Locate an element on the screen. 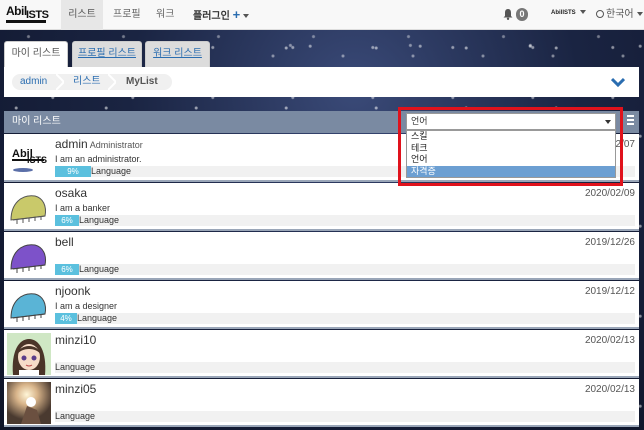 The image size is (644, 430). list-item: minzi10 Language 2020/02/13 is located at coordinates (321, 354).